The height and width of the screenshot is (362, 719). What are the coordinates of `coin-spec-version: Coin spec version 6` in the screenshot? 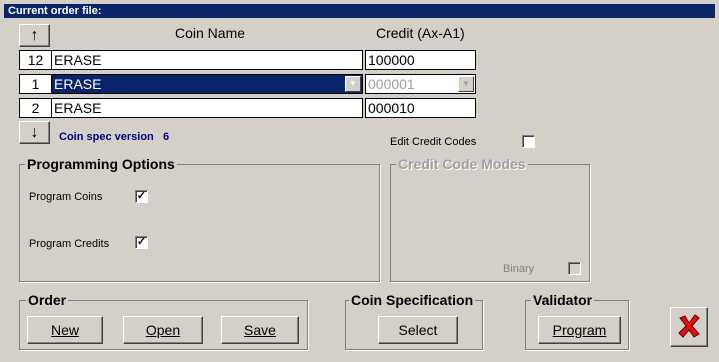 It's located at (114, 137).